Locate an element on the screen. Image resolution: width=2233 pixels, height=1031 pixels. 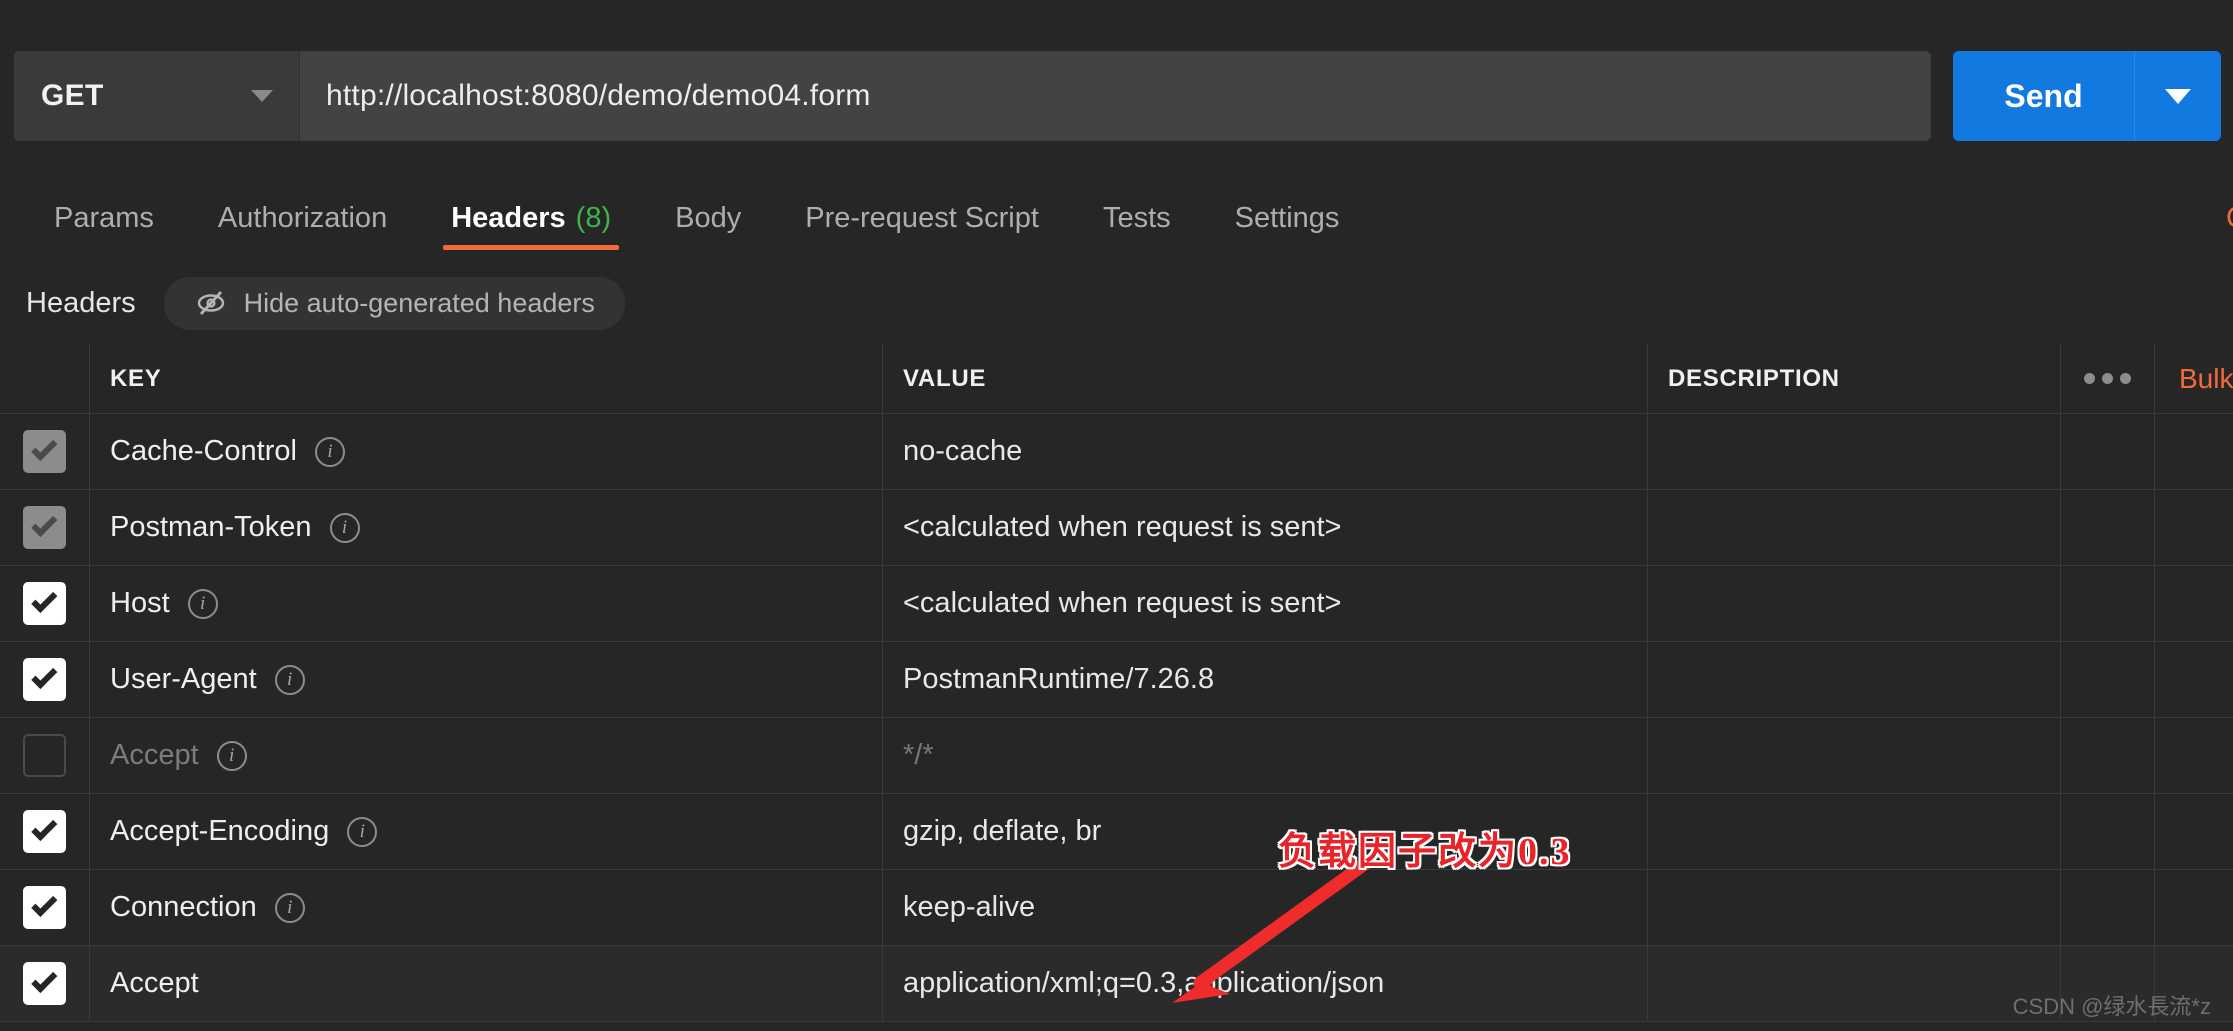
tab-label: Settings is located at coordinates (1287, 217).